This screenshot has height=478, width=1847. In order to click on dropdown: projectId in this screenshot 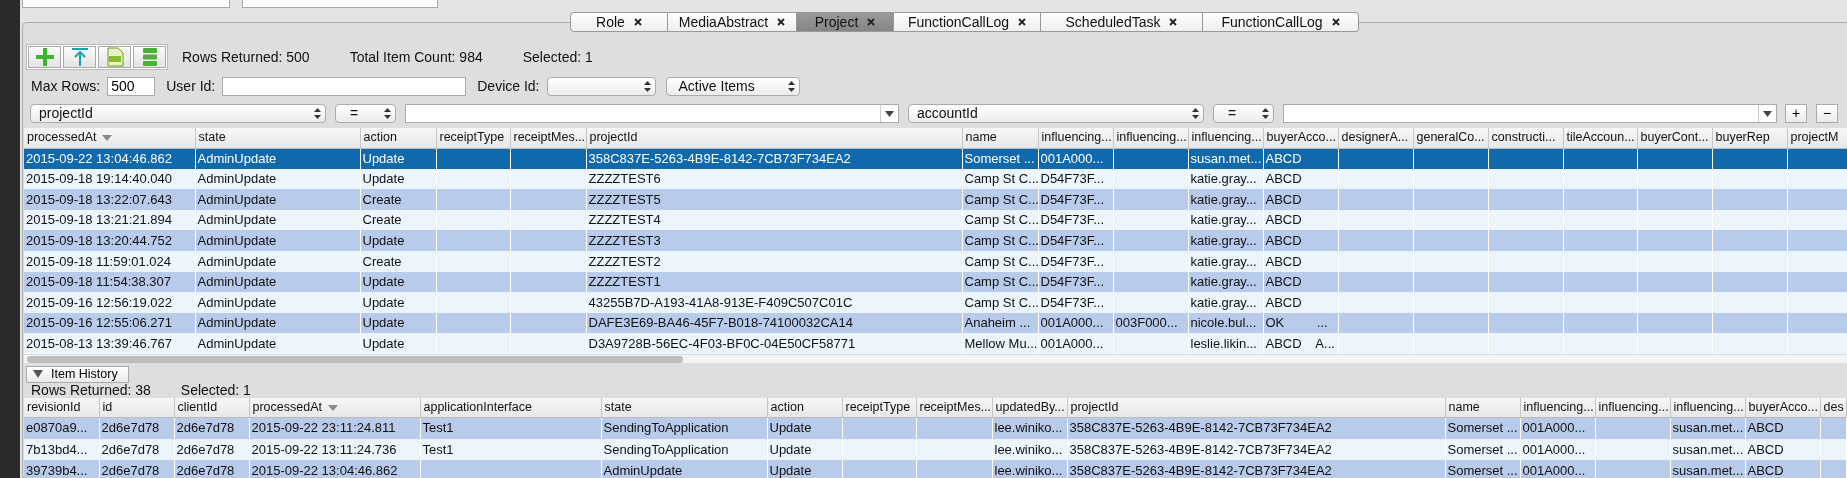, I will do `click(178, 113)`.